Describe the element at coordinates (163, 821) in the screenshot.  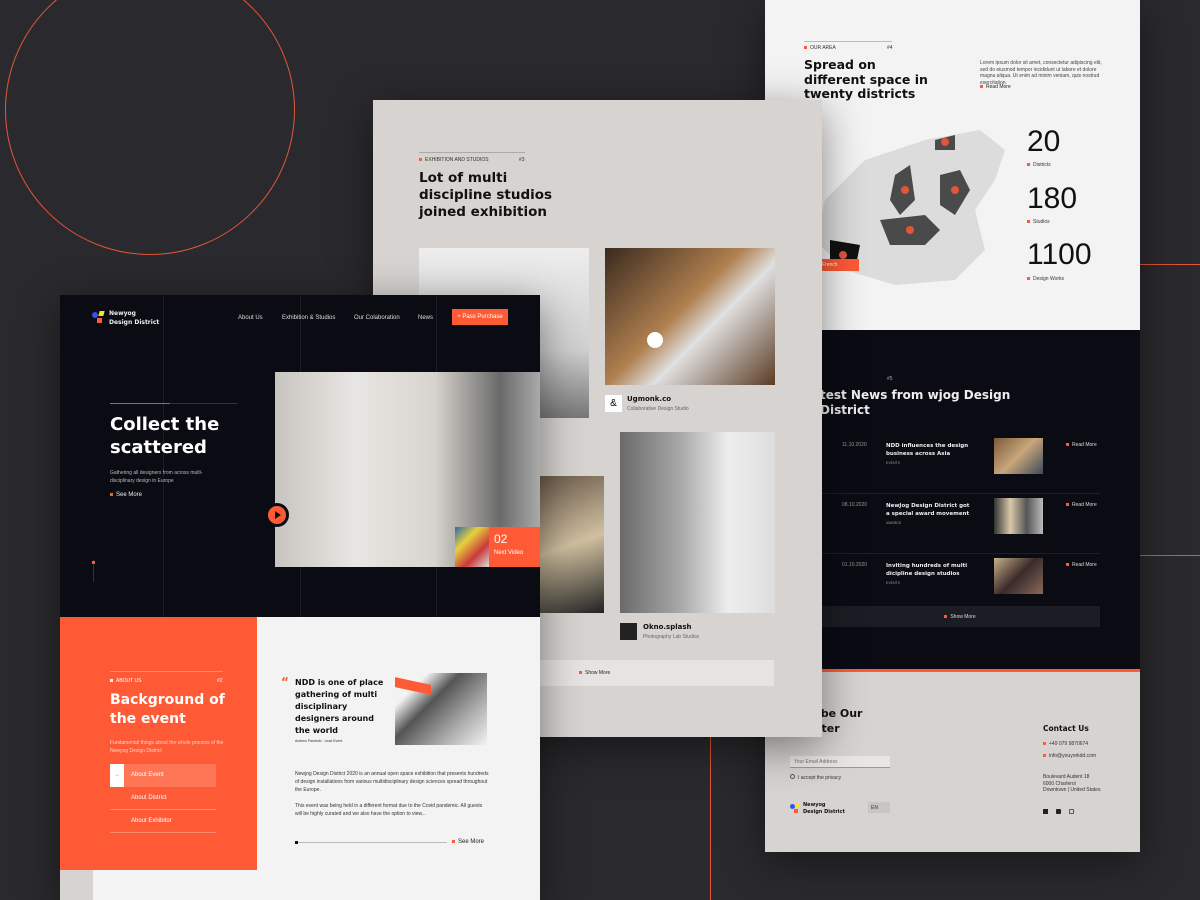
I see `menu-about-exhibitor: About Exhibitor` at that location.